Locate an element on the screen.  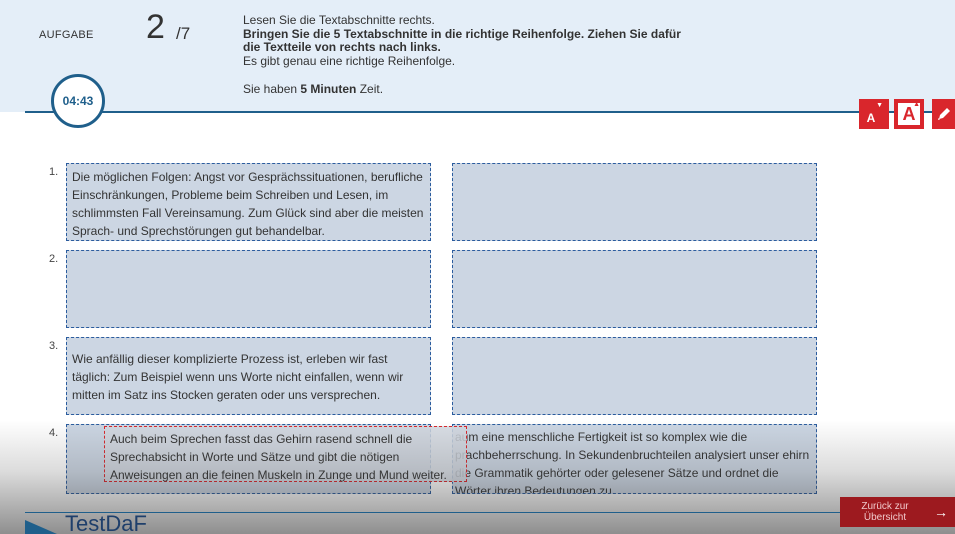
row-number: 2. is located at coordinates (54, 259).